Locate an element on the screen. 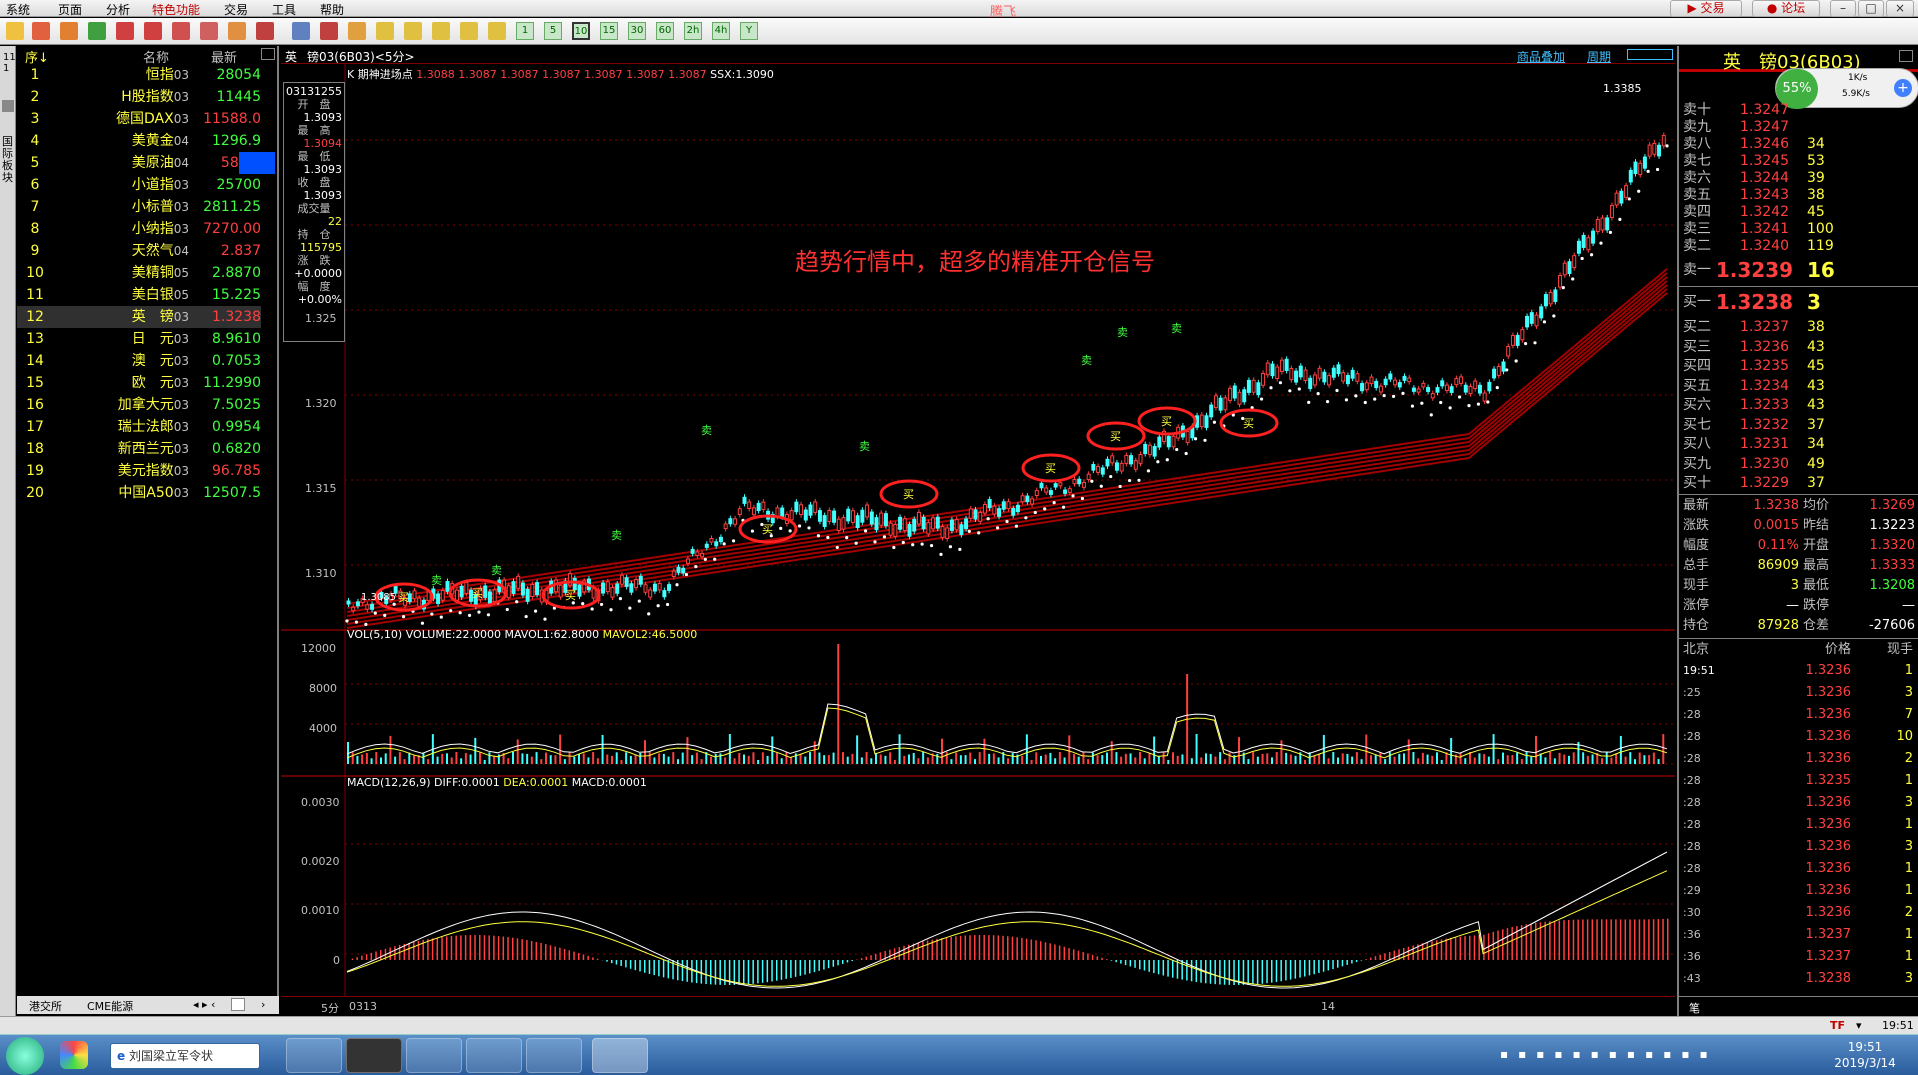 This screenshot has height=1075, width=1918. week-icon is located at coordinates (413, 31).